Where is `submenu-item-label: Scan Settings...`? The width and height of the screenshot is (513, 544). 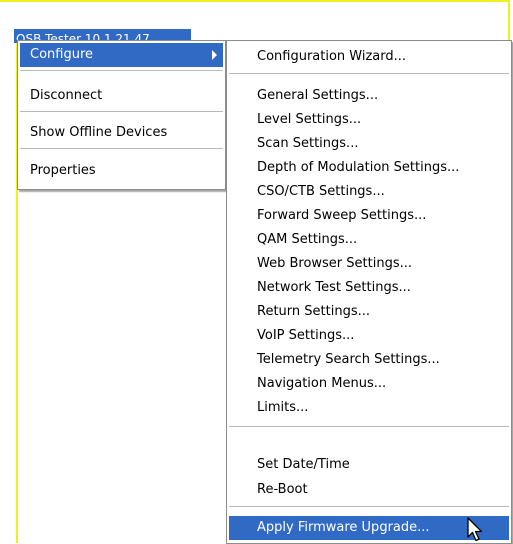 submenu-item-label: Scan Settings... is located at coordinates (308, 143).